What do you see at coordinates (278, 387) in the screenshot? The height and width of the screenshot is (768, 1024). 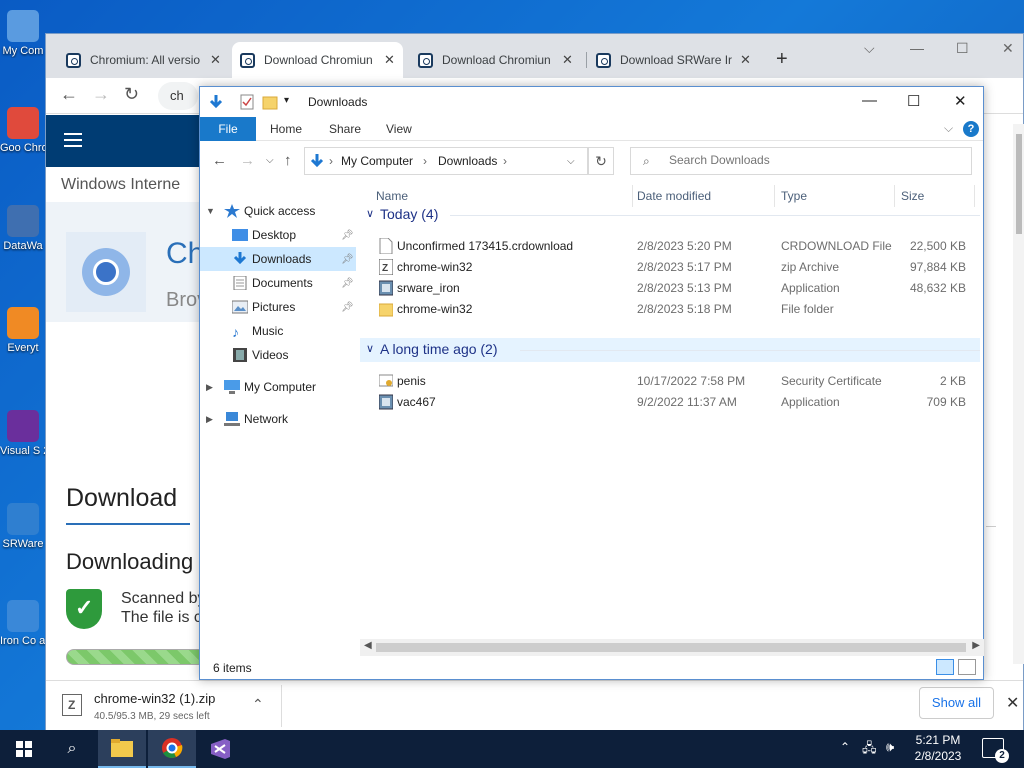 I see `nav-my-computer: ▶ My Computer` at bounding box center [278, 387].